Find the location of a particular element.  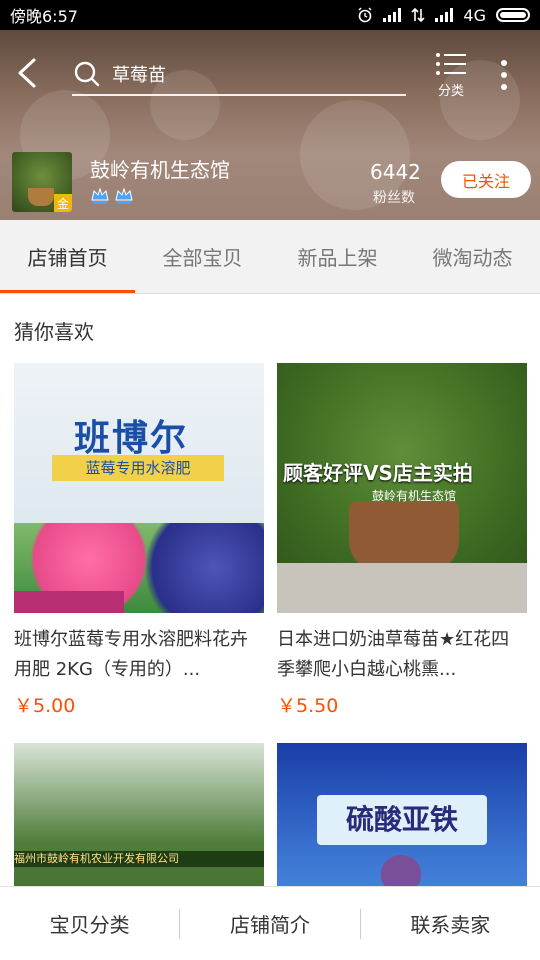

category-button: 分类 is located at coordinates (451, 77).